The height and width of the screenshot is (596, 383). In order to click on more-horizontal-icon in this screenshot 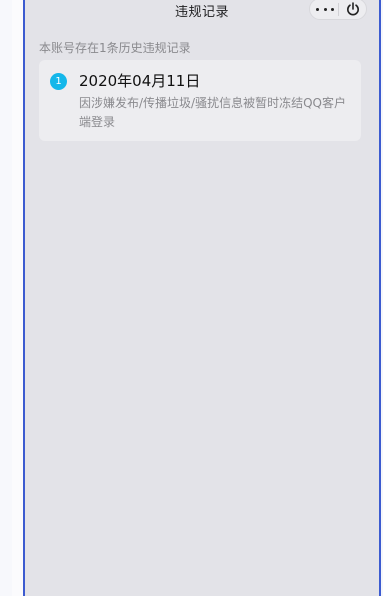, I will do `click(325, 9)`.